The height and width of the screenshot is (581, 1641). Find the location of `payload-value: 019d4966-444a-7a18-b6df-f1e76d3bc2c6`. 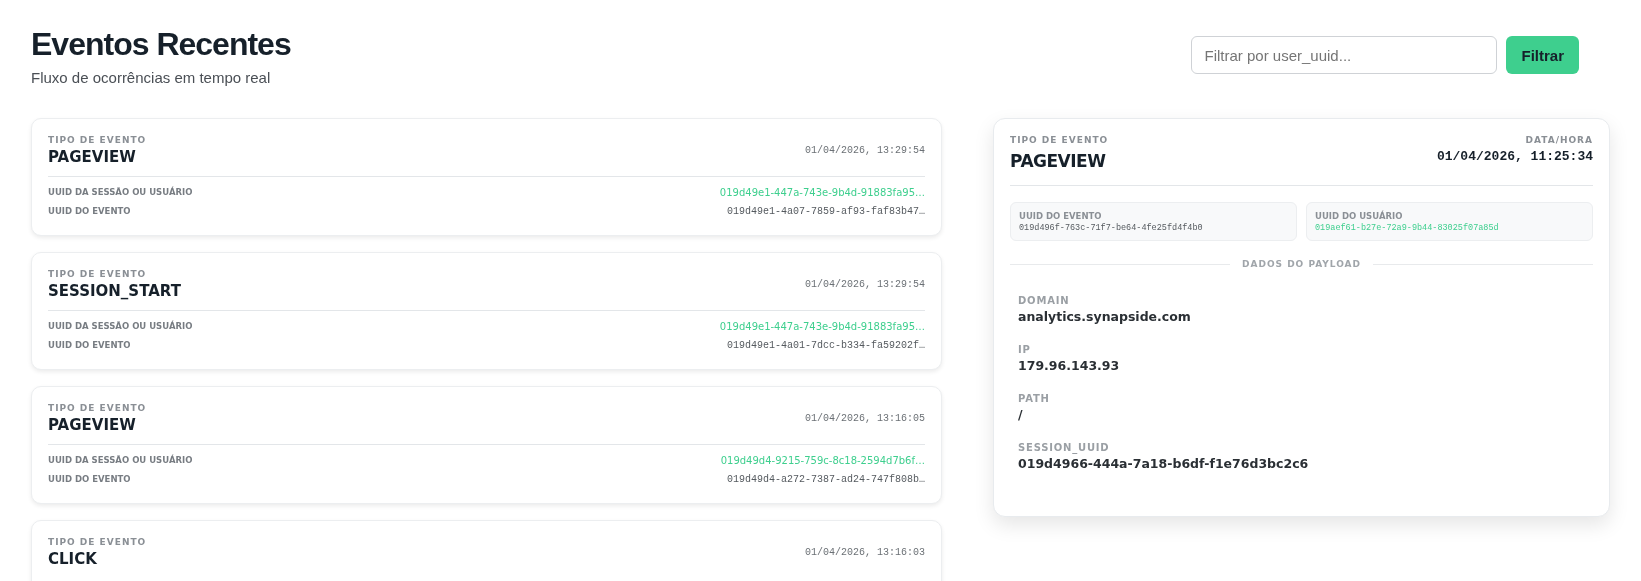

payload-value: 019d4966-444a-7a18-b6df-f1e76d3bc2c6 is located at coordinates (1164, 463).